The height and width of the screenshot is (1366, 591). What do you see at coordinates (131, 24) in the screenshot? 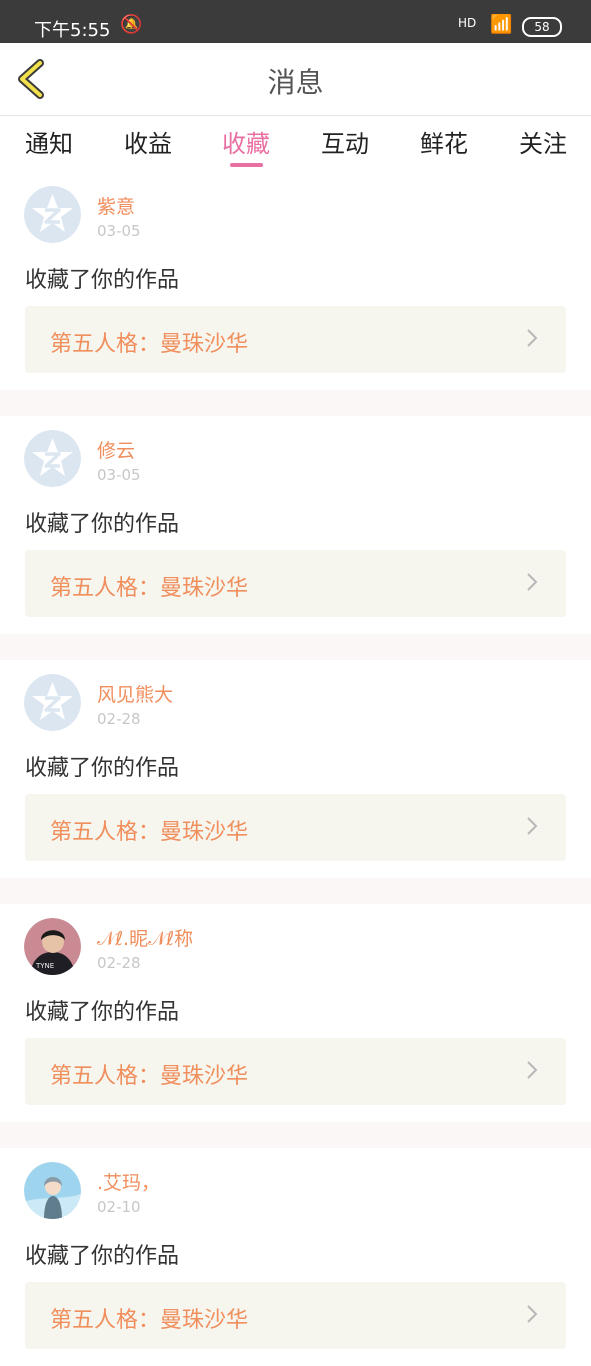
I see `mute-bell-icon: 🔕` at bounding box center [131, 24].